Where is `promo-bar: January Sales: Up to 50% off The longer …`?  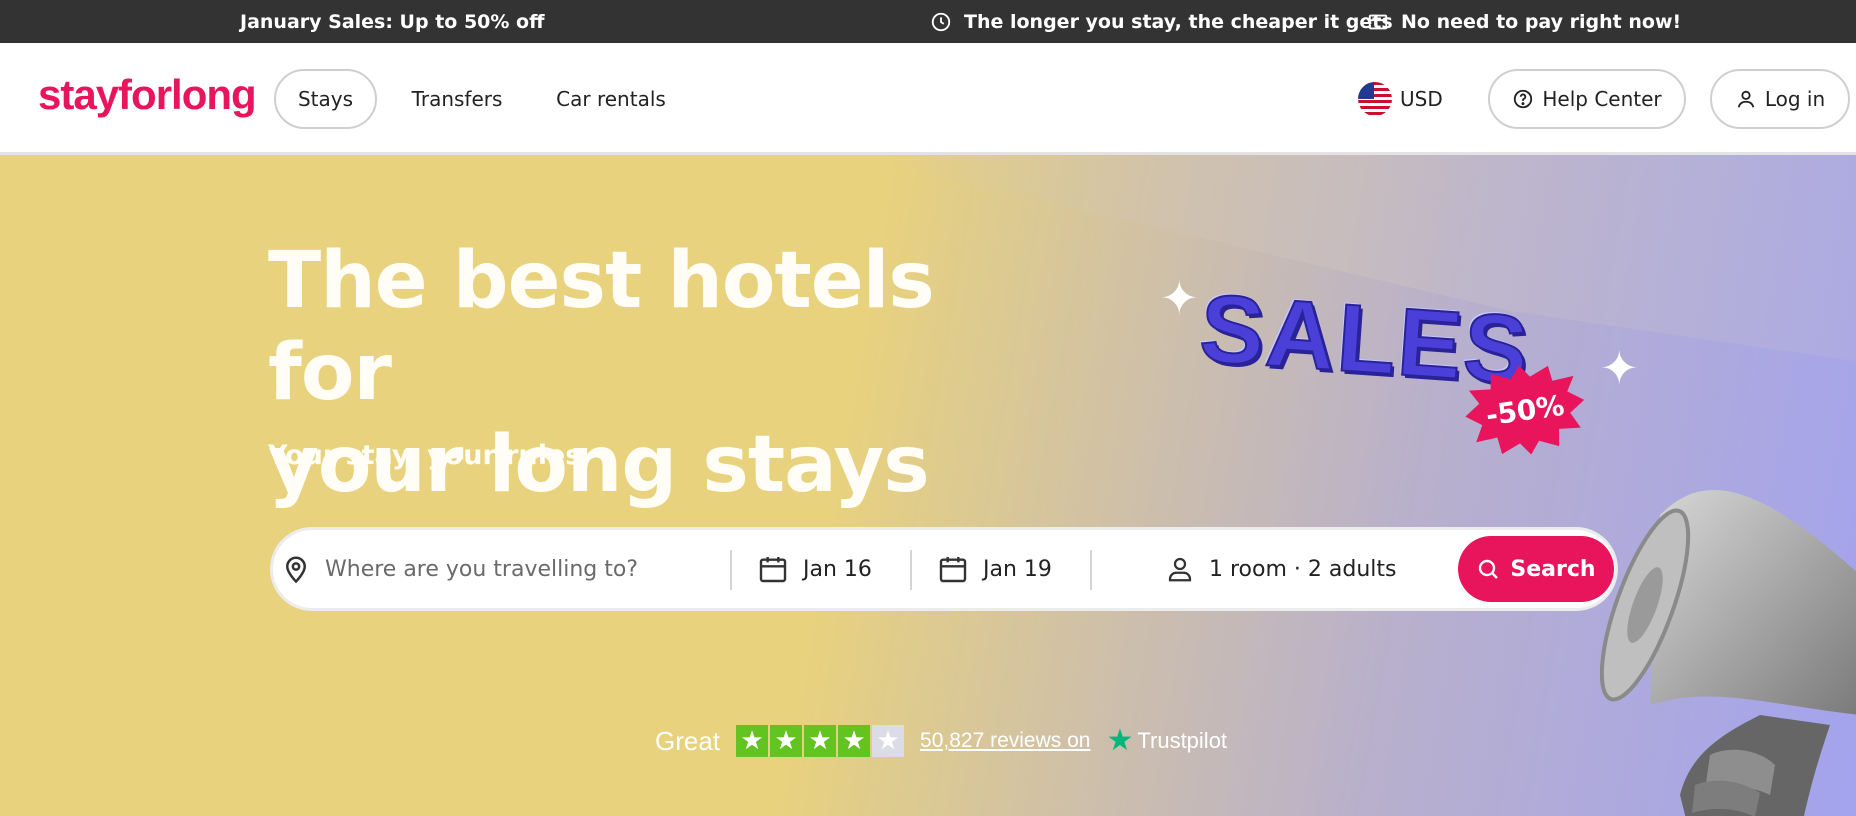 promo-bar: January Sales: Up to 50% off The longer … is located at coordinates (928, 21).